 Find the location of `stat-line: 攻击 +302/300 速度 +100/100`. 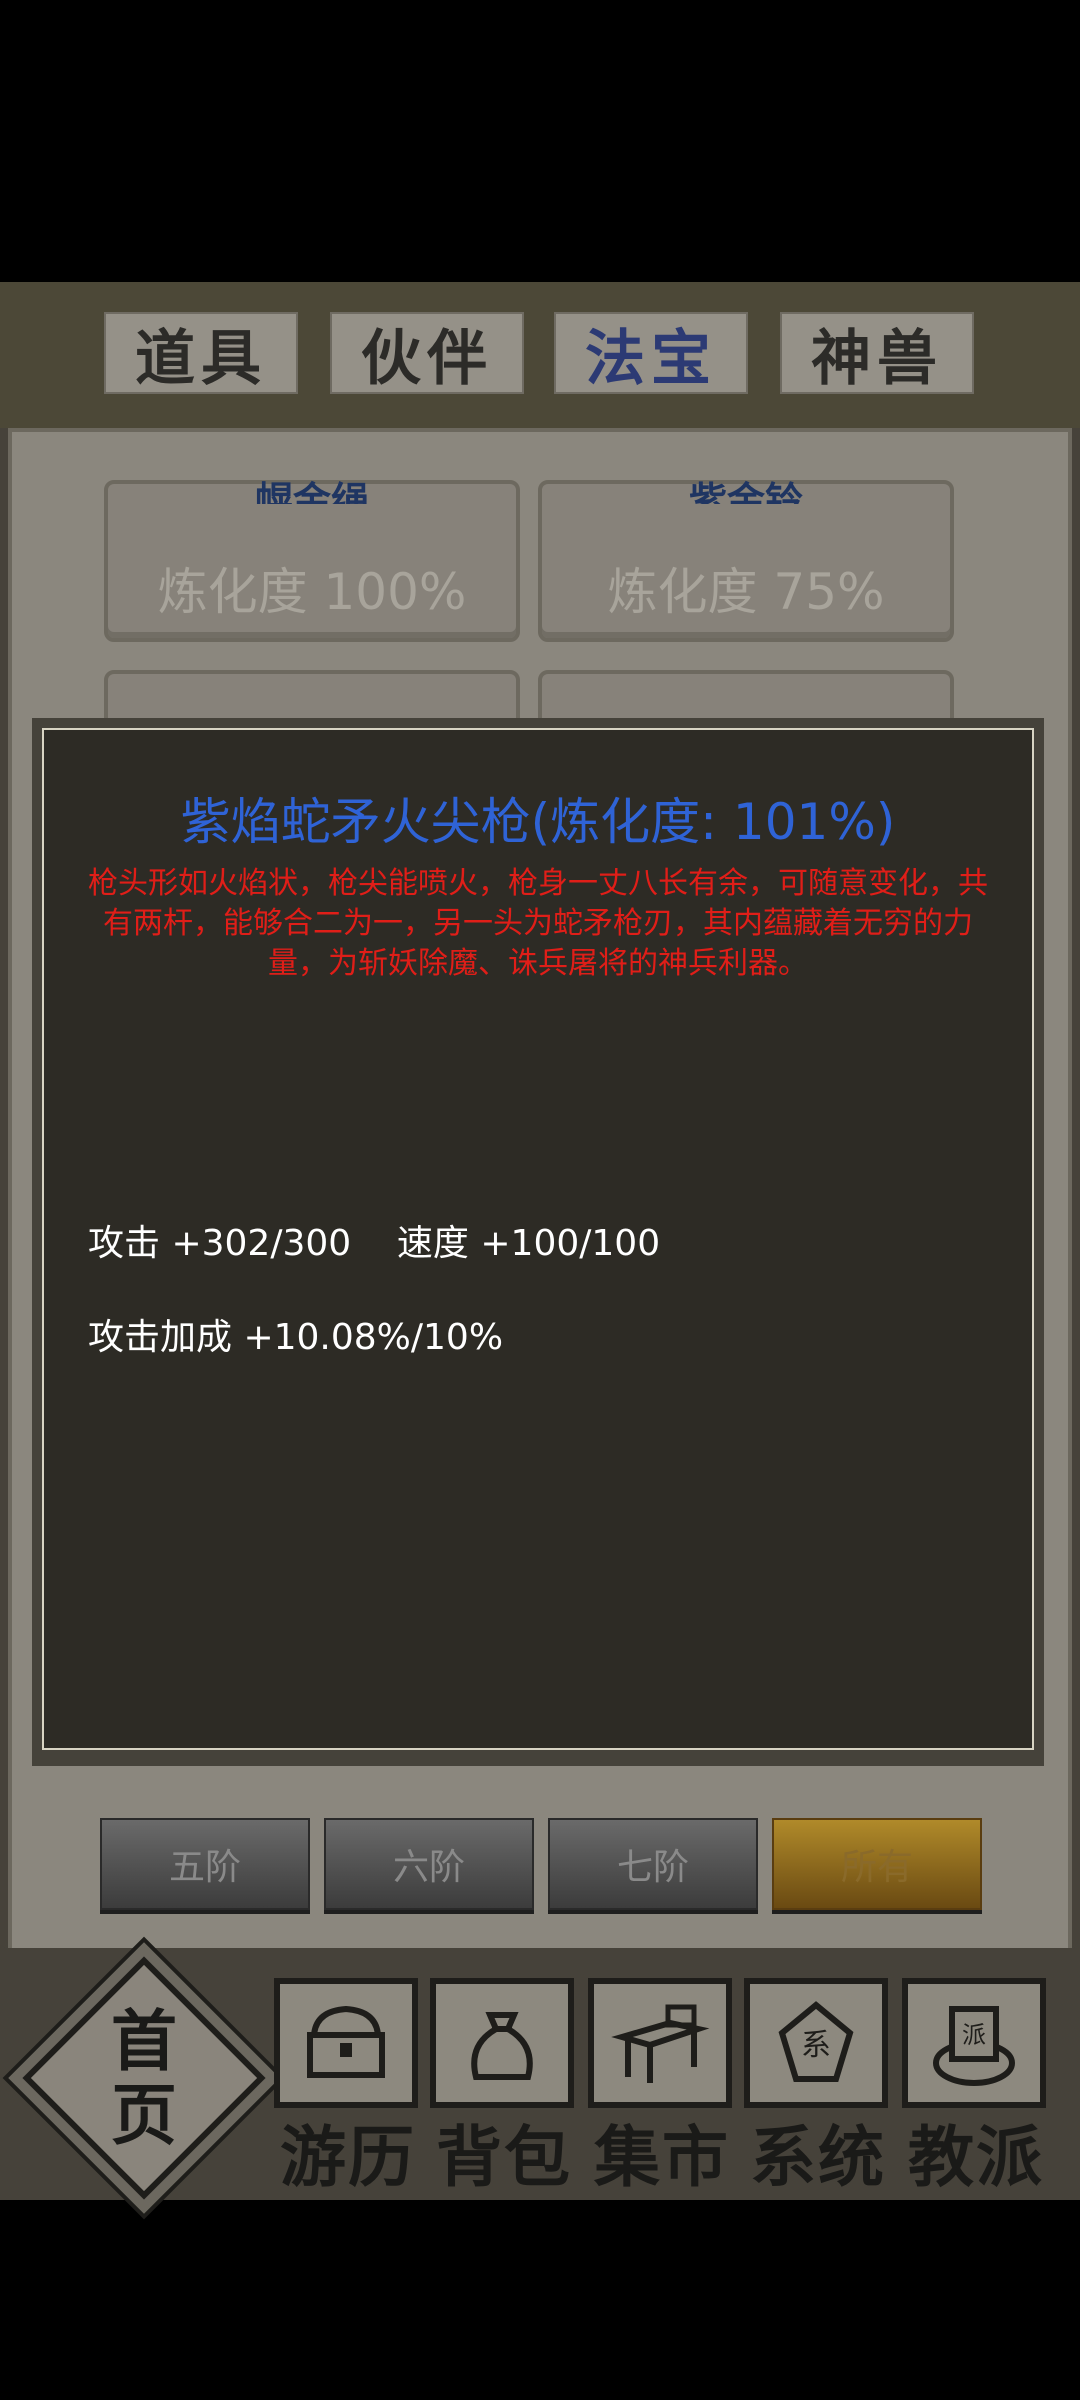

stat-line: 攻击 +302/300 速度 +100/100 is located at coordinates (374, 1243).